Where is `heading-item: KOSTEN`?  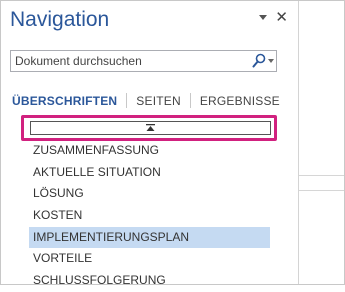
heading-item: KOSTEN is located at coordinates (149, 216).